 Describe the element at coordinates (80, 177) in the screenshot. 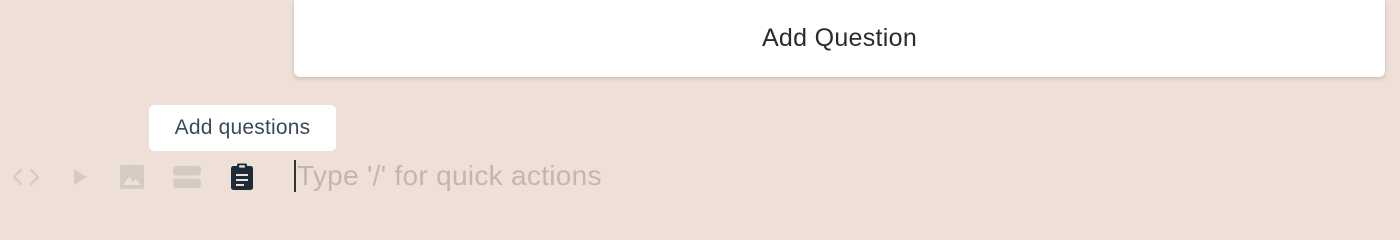

I see `play-icon` at that location.